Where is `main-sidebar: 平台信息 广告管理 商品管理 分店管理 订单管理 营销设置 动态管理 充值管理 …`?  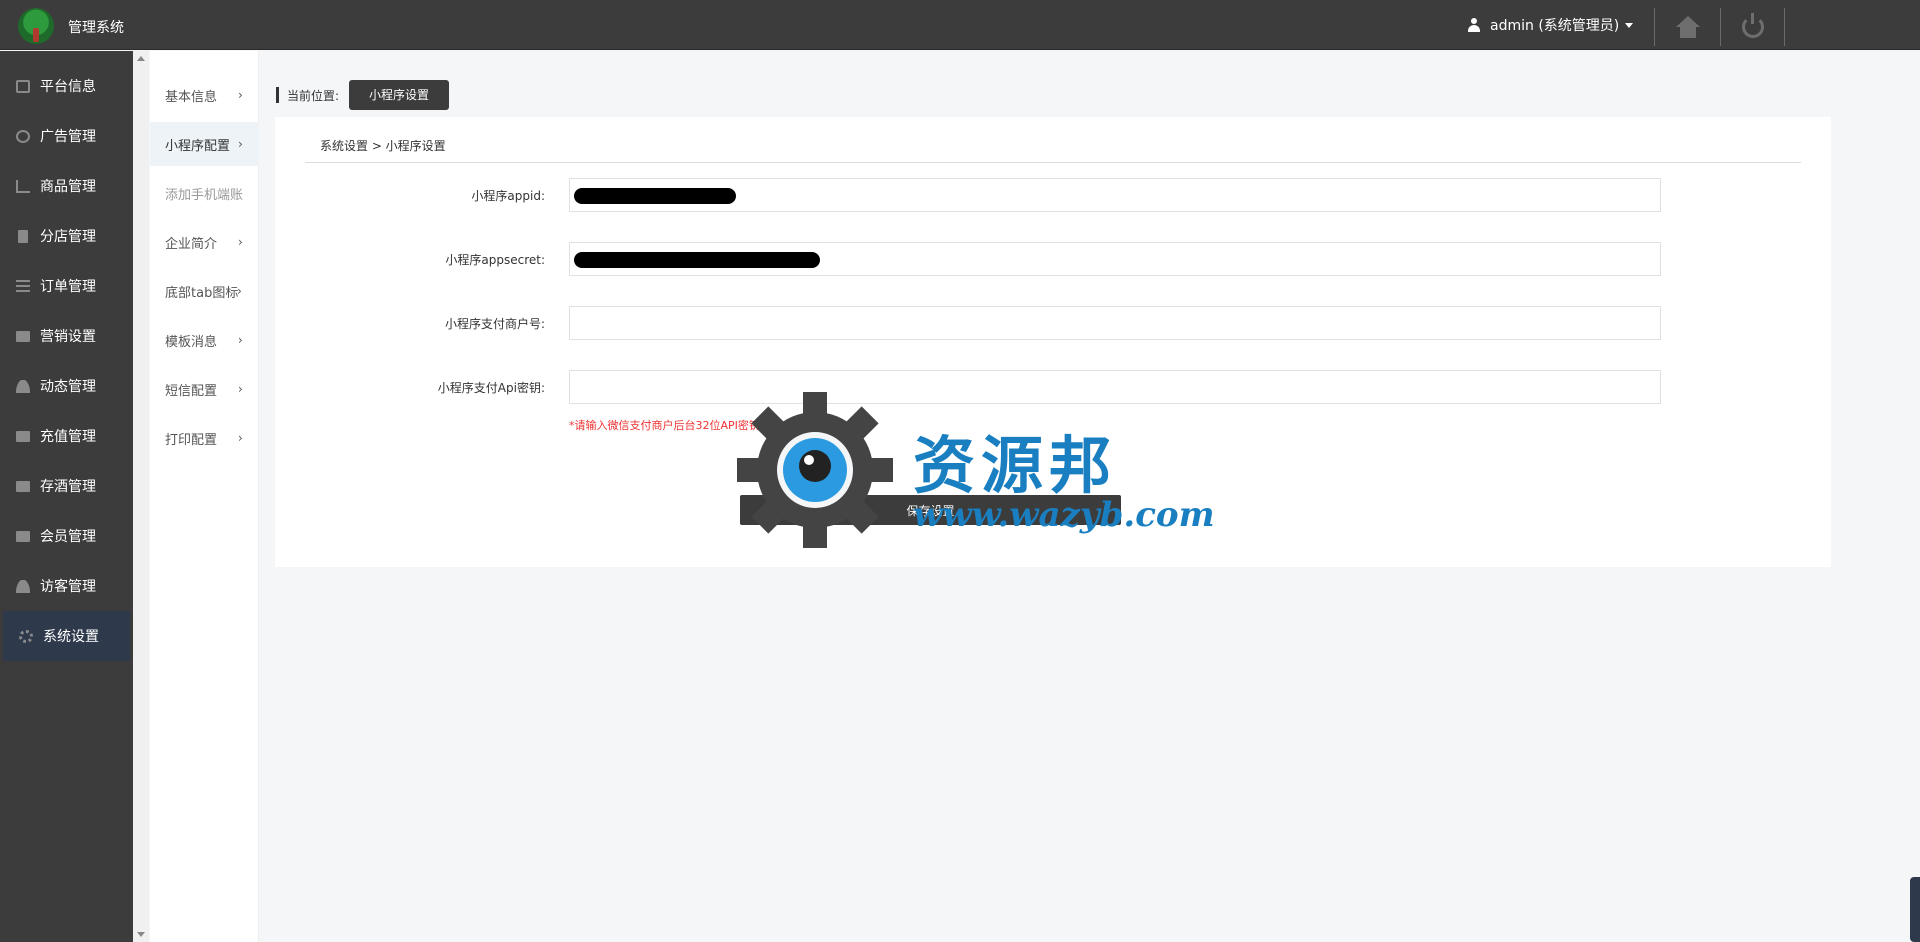 main-sidebar: 平台信息 广告管理 商品管理 分店管理 订单管理 营销设置 动态管理 充值管理 … is located at coordinates (66, 496).